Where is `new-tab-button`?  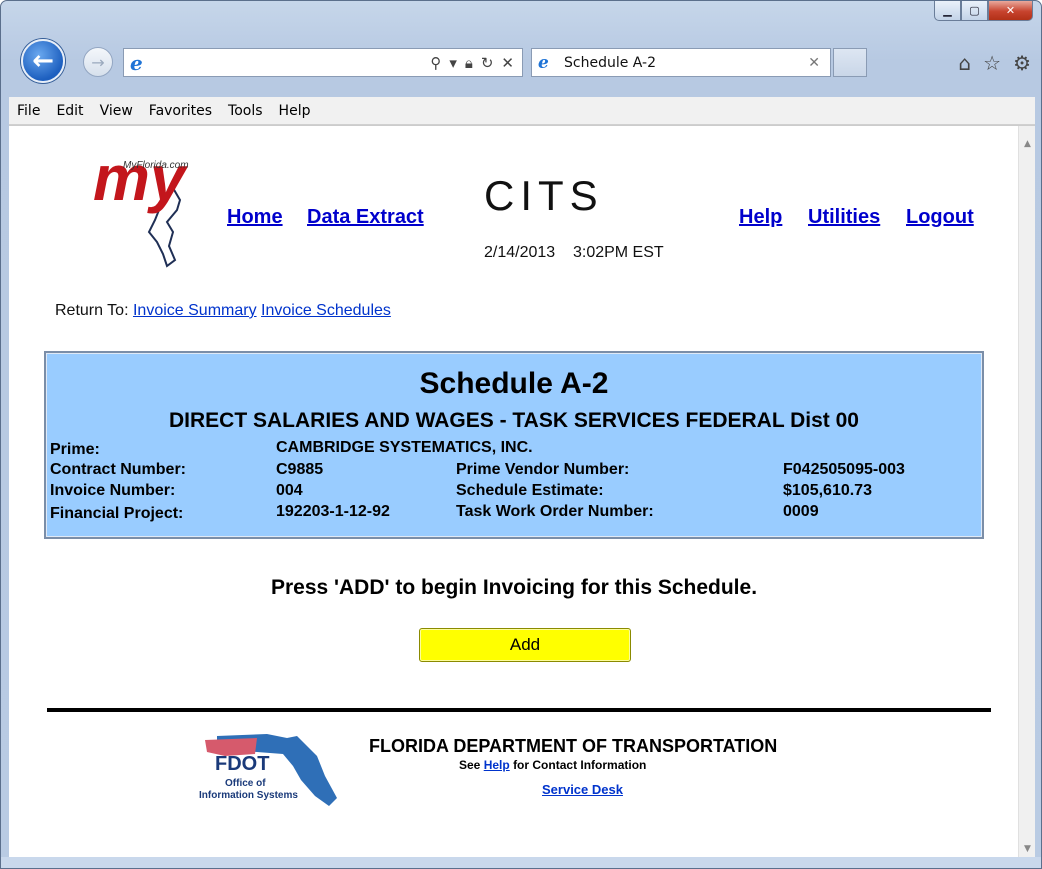 new-tab-button is located at coordinates (850, 62).